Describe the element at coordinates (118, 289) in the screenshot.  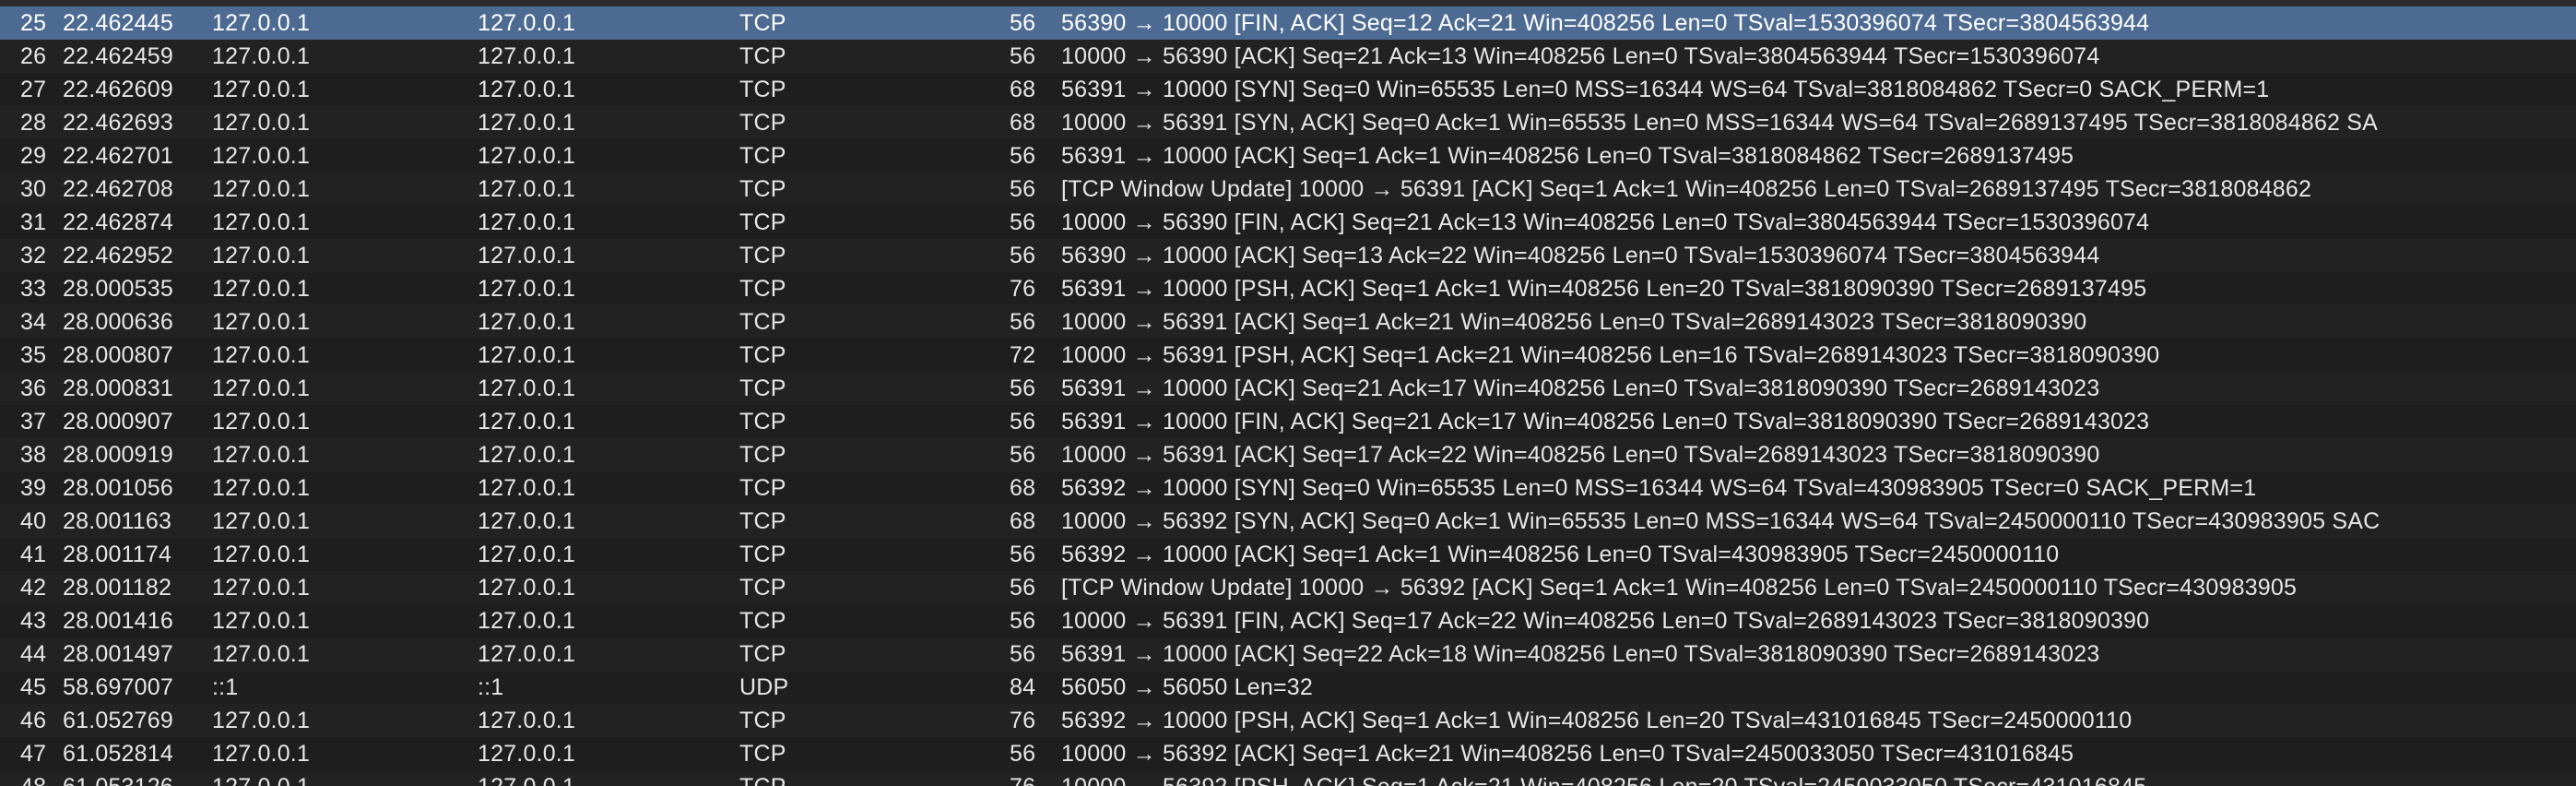
I see `packet-time: 28.000535` at that location.